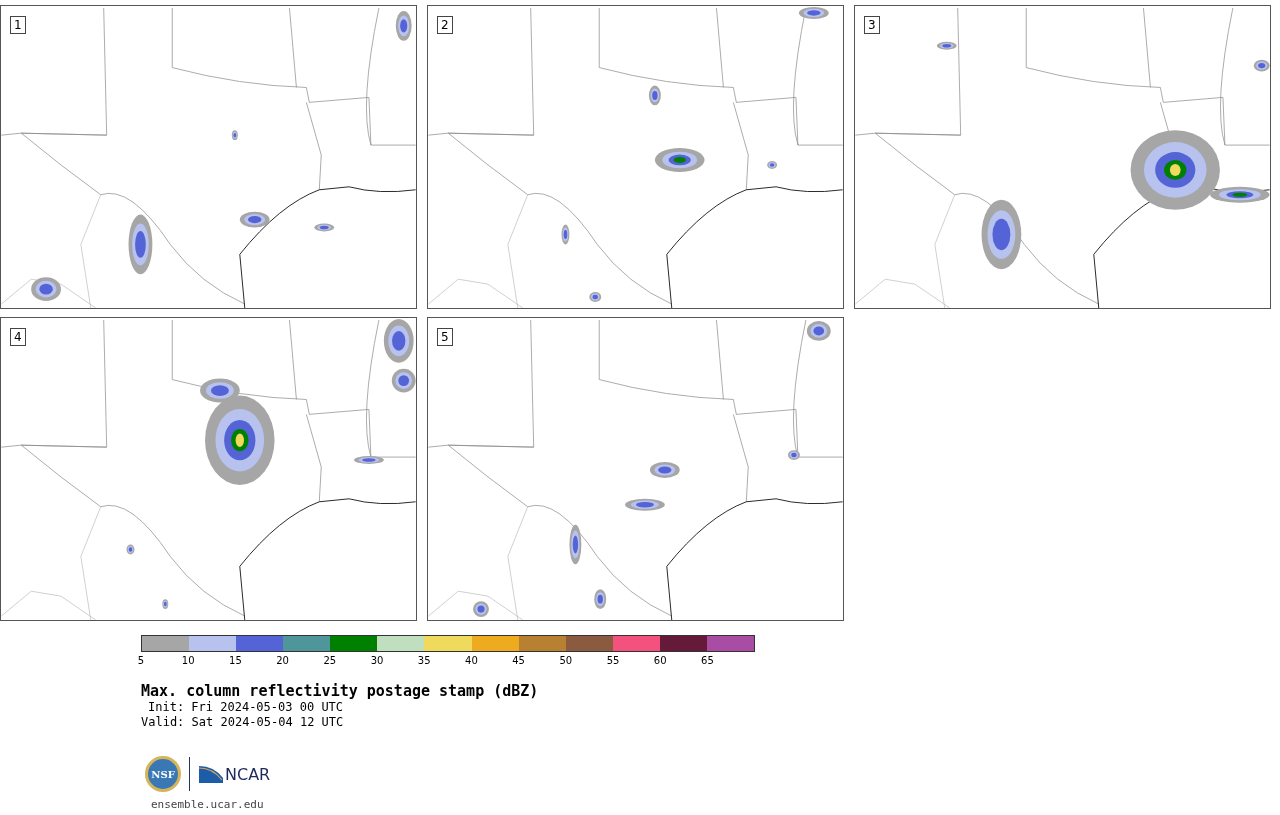 This screenshot has width=1280, height=815. I want to click on scale-tick-label: 60, so click(660, 661).